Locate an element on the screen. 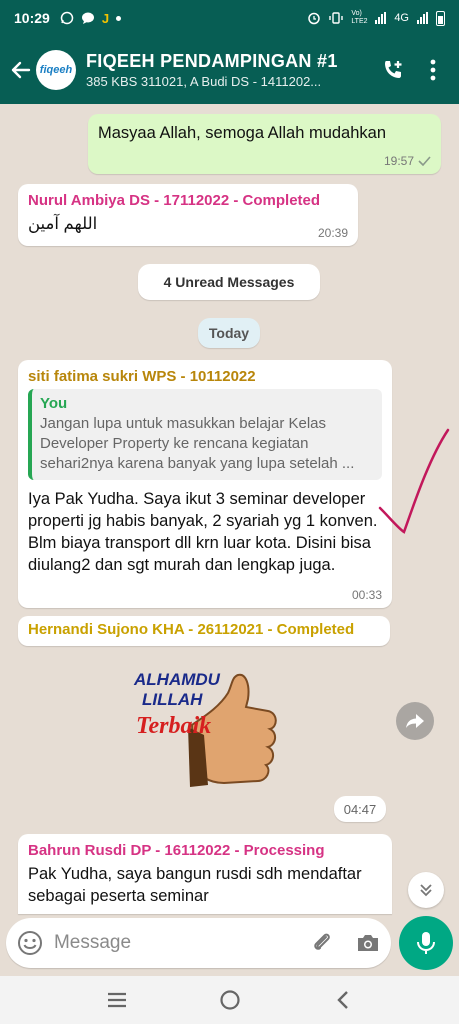  sticker-image: ALHAMDU LILLAH Terbaik is located at coordinates (204, 725).